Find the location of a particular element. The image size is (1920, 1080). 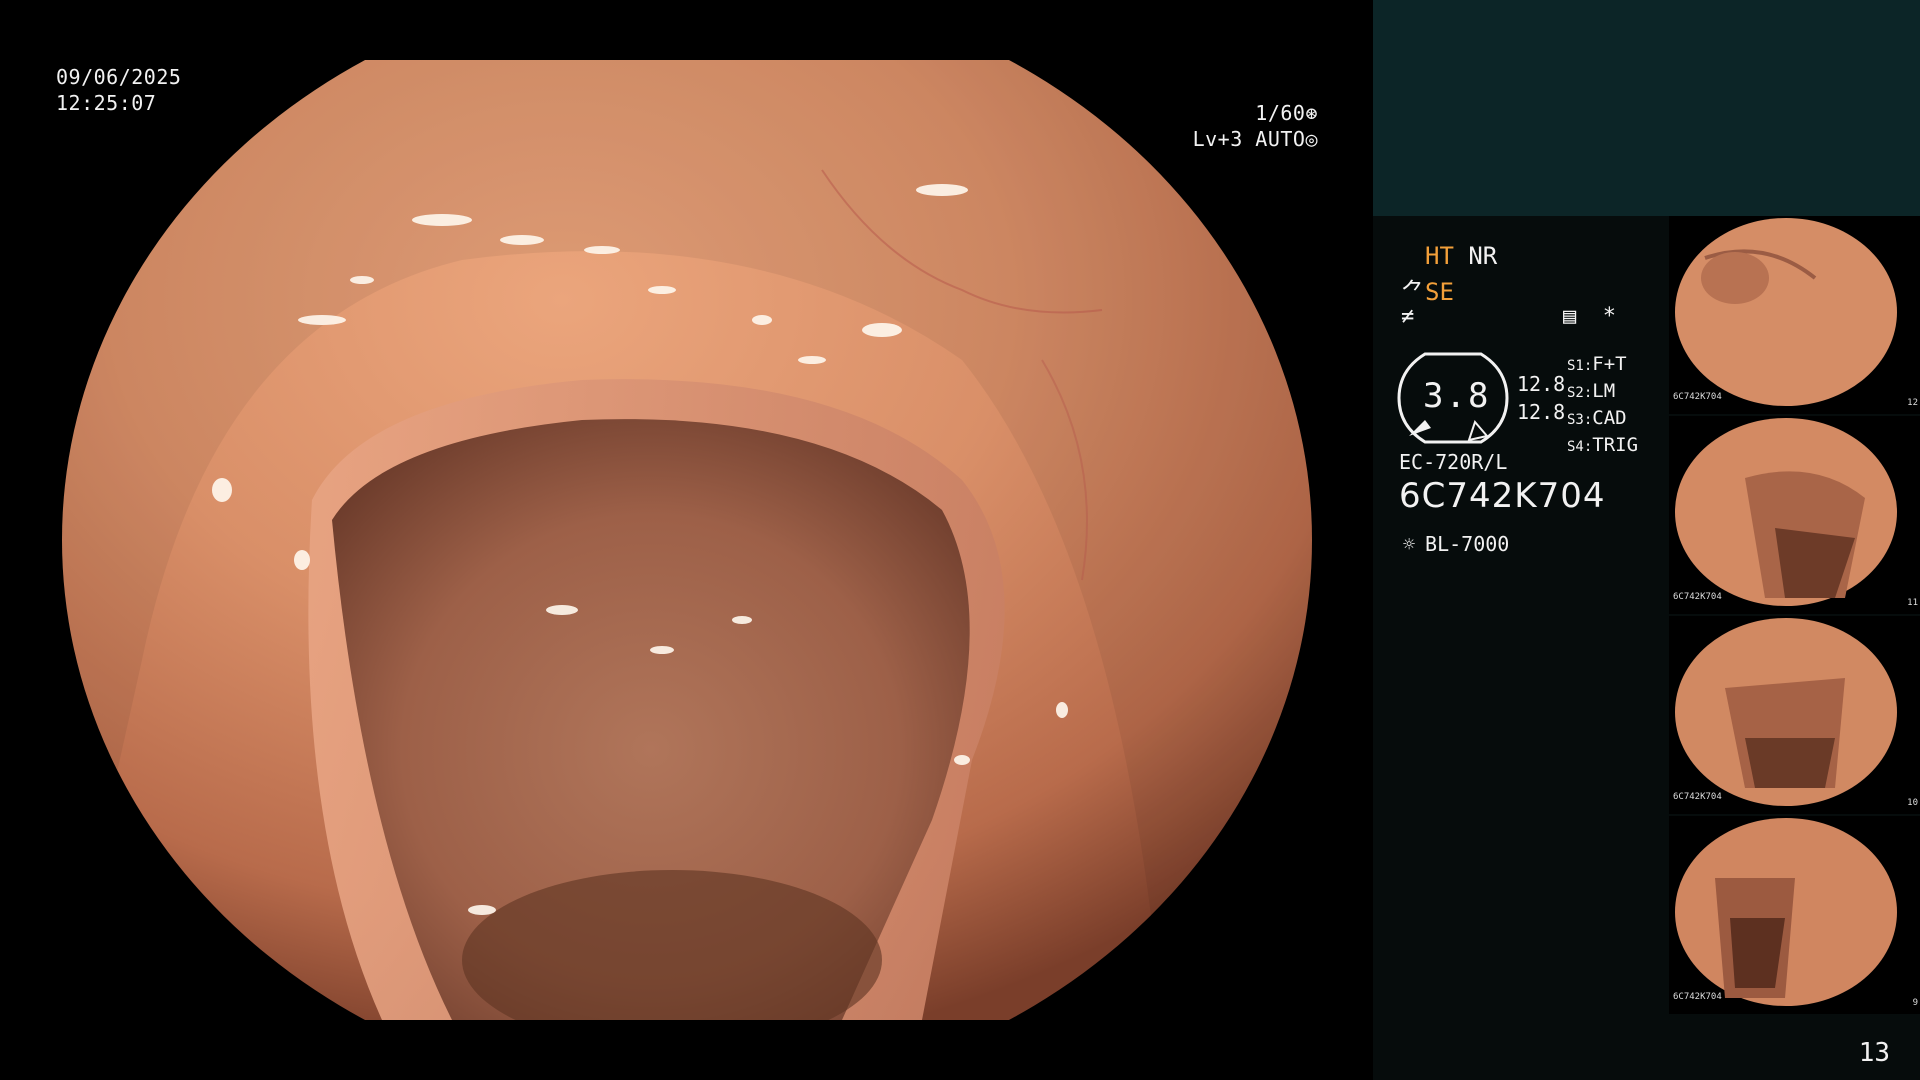

thumbnail-number: 11 is located at coordinates (1912, 603).